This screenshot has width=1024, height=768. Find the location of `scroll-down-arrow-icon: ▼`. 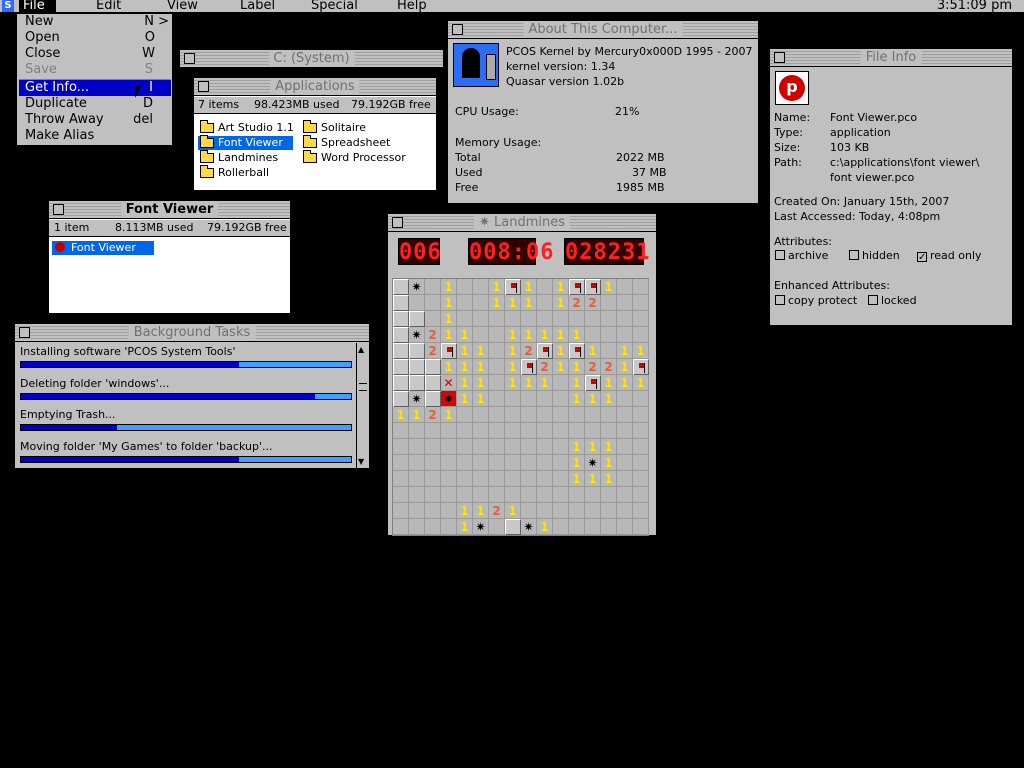

scroll-down-arrow-icon: ▼ is located at coordinates (361, 461).